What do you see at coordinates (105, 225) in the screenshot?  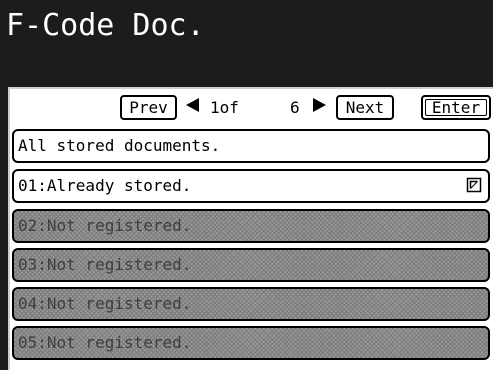 I see `list-item-label: 02:Not registered.` at bounding box center [105, 225].